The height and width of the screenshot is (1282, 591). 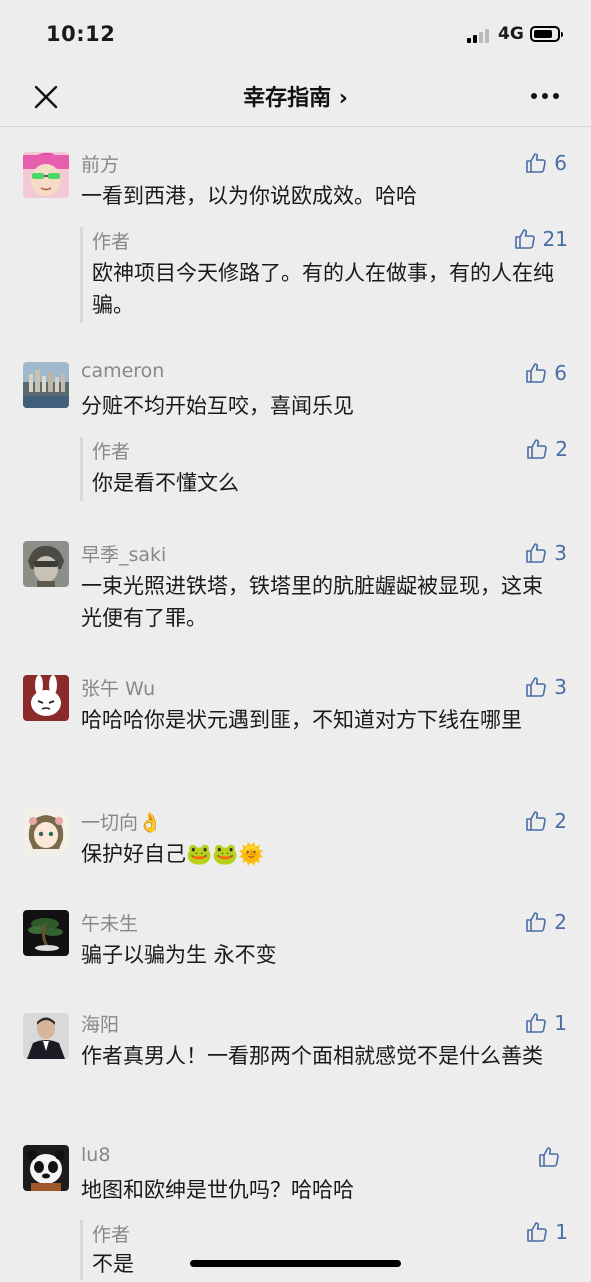 What do you see at coordinates (295, 837) in the screenshot?
I see `comment-item: 一切向👌 2 保护好自己🐸🐸🌞` at bounding box center [295, 837].